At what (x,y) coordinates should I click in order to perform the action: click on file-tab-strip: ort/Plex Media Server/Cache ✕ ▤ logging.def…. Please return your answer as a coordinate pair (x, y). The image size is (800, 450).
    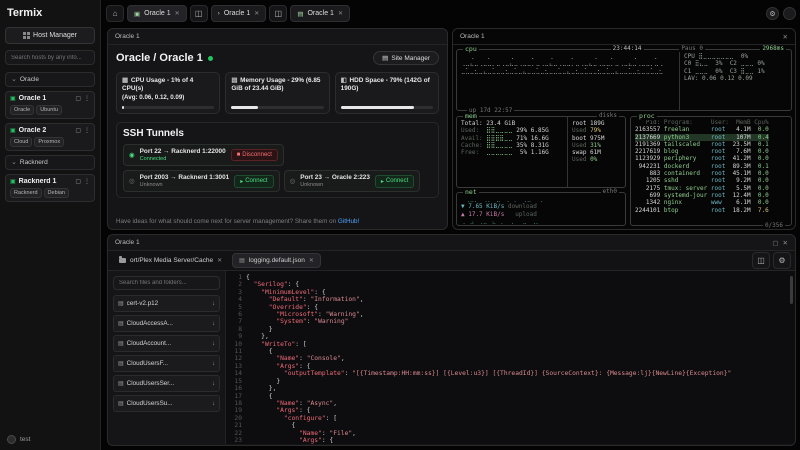
    Looking at the image, I should click on (451, 261).